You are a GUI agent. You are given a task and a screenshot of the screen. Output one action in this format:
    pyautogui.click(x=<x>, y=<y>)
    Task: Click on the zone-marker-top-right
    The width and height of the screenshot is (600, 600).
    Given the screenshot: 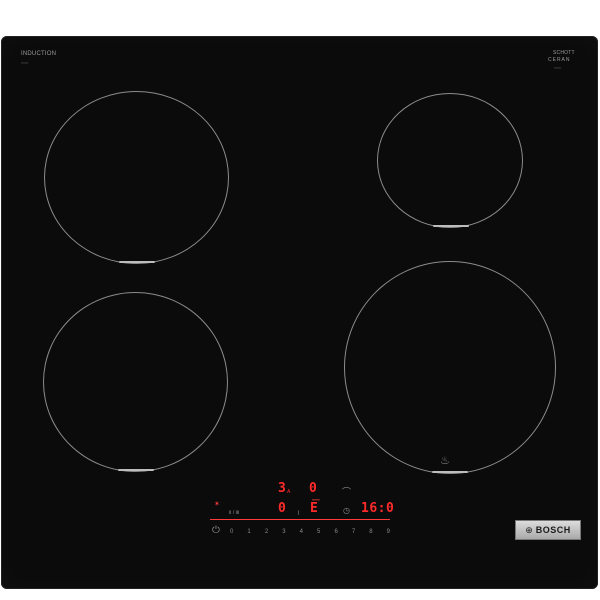 What is the action you would take?
    pyautogui.click(x=451, y=226)
    